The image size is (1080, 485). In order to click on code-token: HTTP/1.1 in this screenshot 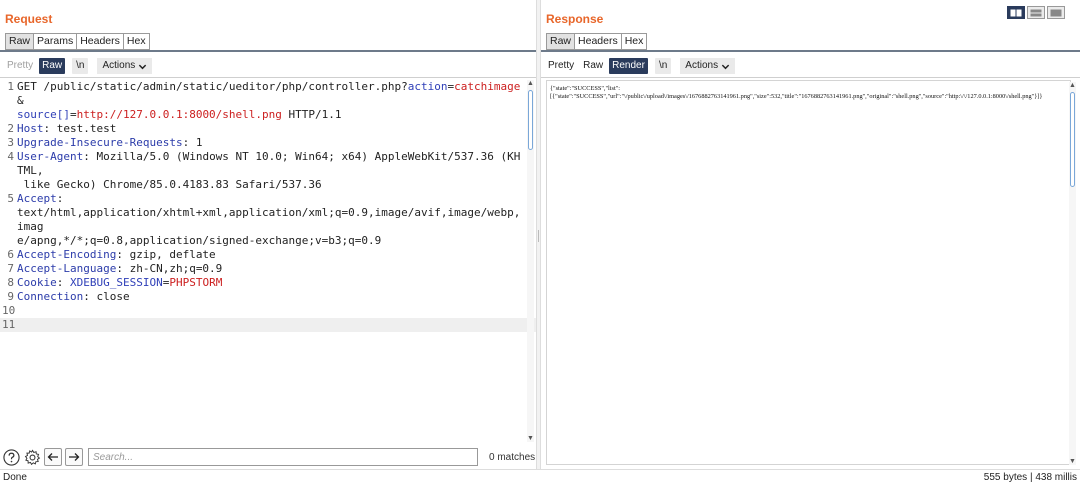, I will do `click(311, 114)`.